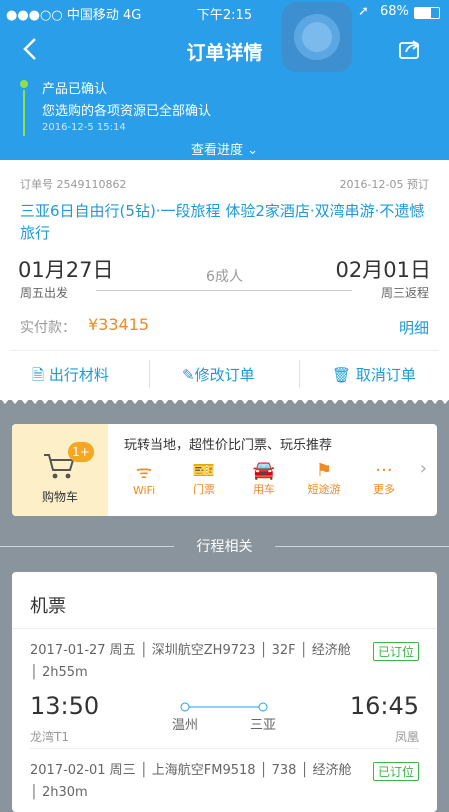 The width and height of the screenshot is (449, 812). Describe the element at coordinates (144, 472) in the screenshot. I see `wifi-icon: ᯤ` at that location.